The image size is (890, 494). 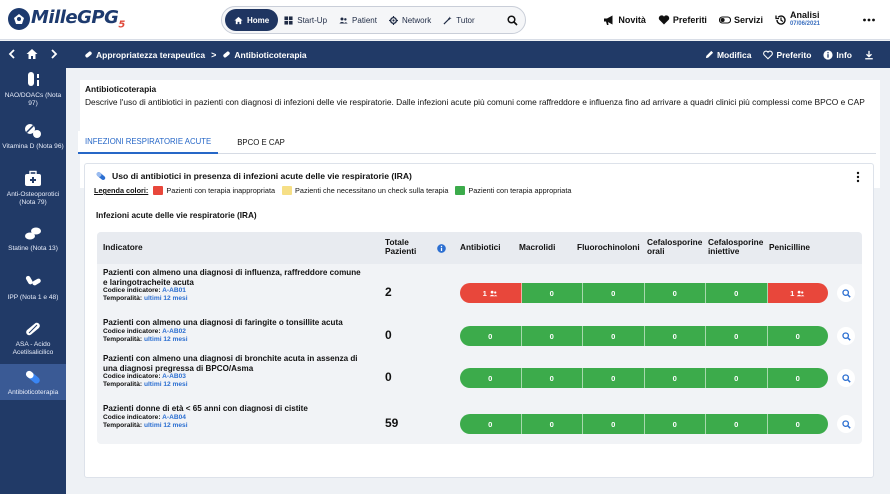 I want to click on analisi-button: Analisi 07/06/2021, so click(x=797, y=20).